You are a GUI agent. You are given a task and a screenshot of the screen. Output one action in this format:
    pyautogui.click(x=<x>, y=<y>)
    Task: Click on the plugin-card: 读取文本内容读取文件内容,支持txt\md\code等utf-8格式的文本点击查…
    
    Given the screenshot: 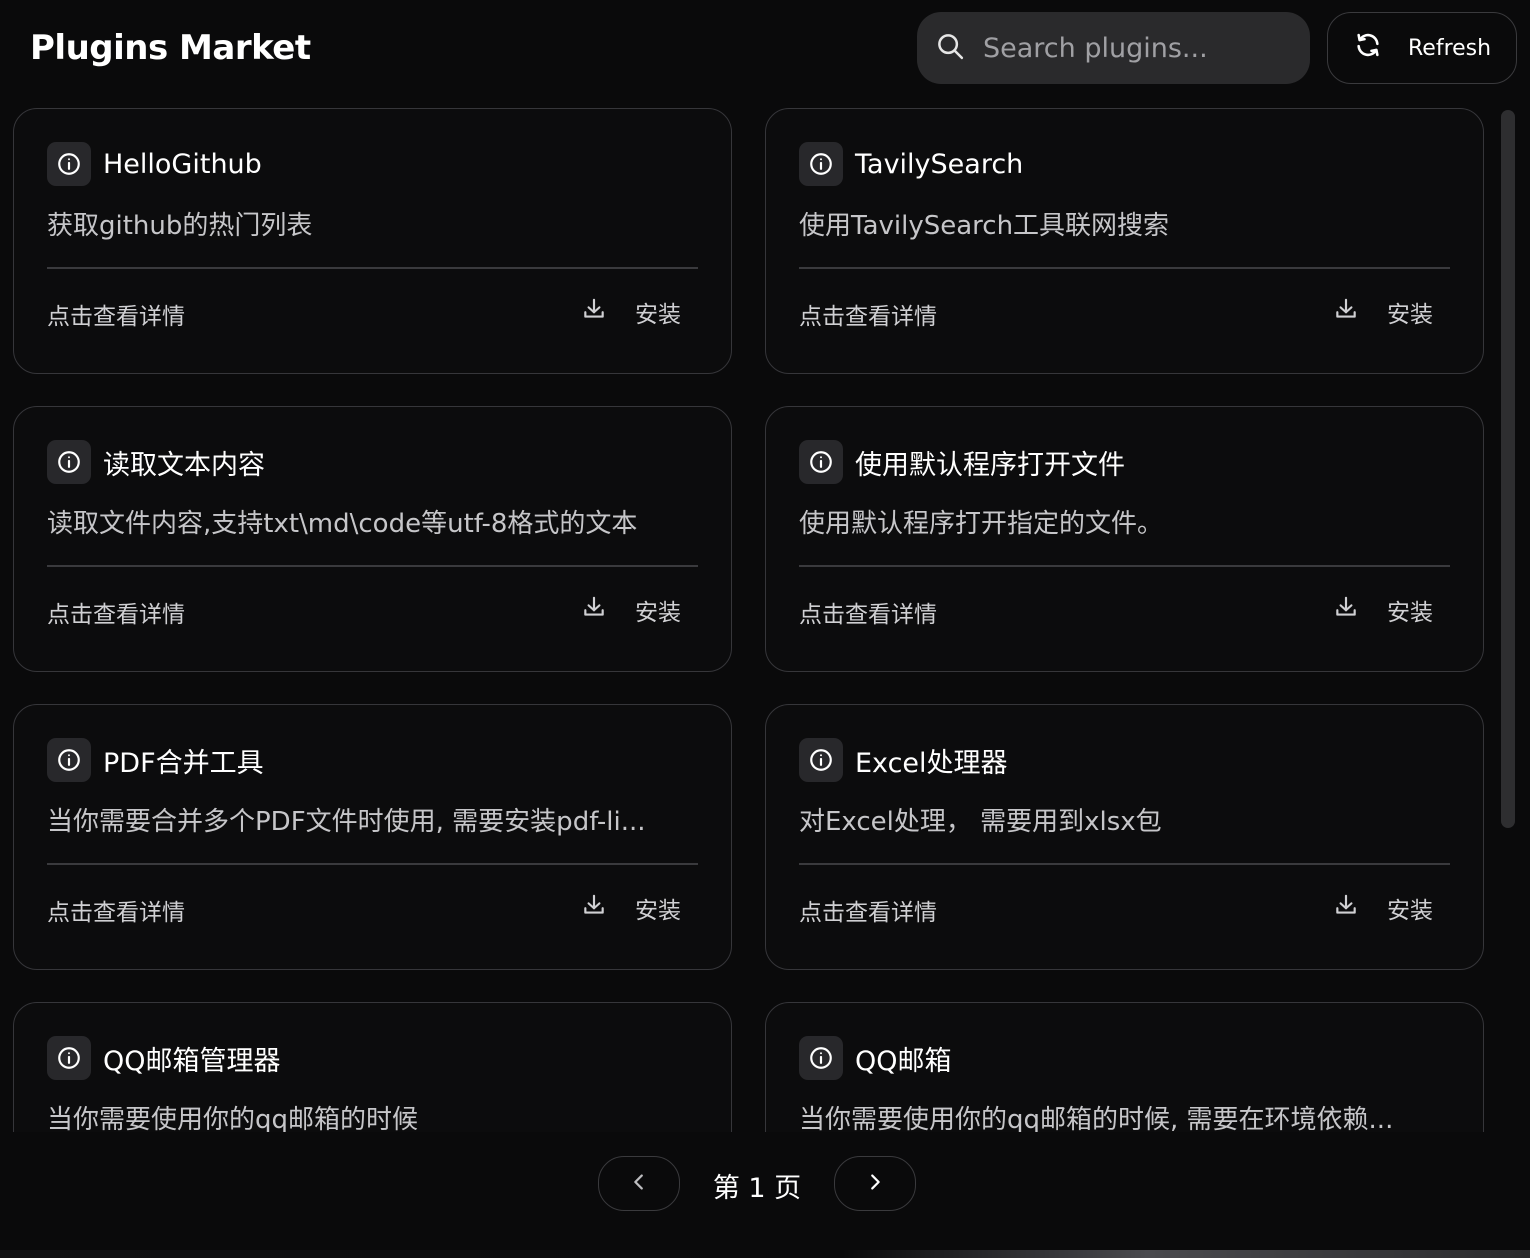 What is the action you would take?
    pyautogui.click(x=372, y=539)
    